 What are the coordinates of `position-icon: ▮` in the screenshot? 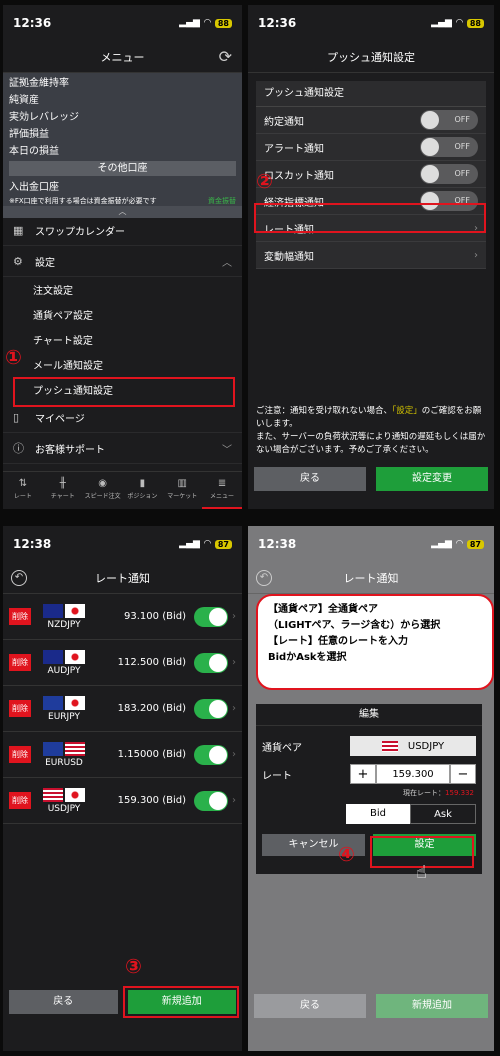 It's located at (142, 483).